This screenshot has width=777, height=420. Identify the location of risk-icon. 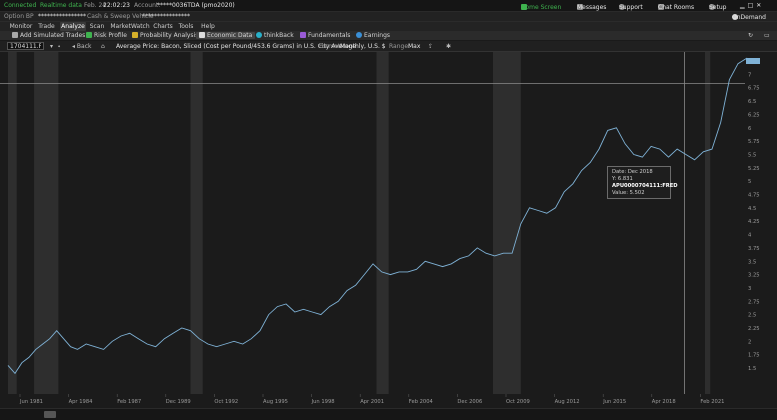
(89, 35).